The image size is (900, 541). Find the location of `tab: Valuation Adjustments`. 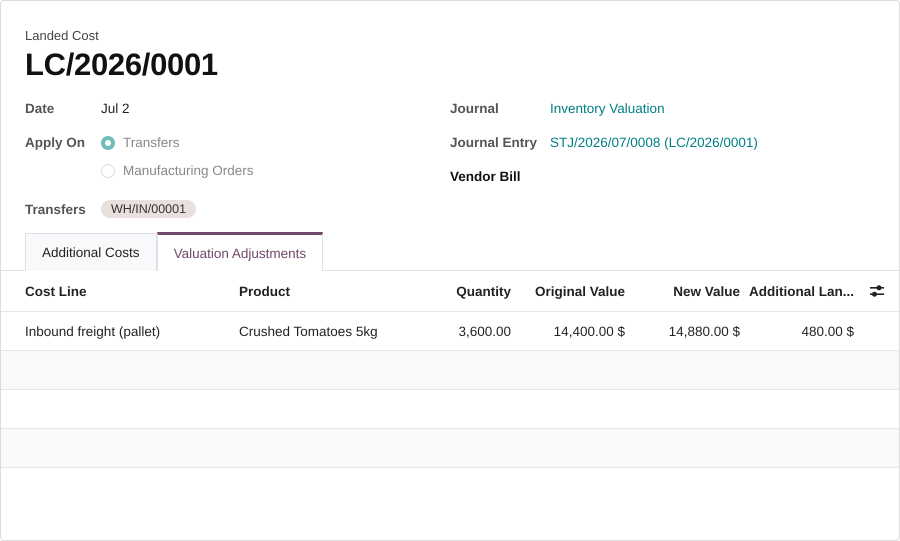

tab: Valuation Adjustments is located at coordinates (240, 251).